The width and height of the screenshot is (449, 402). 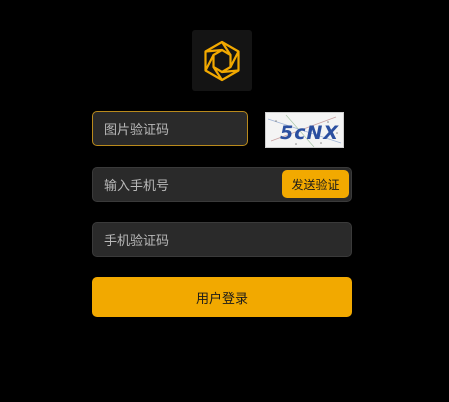 I want to click on sms-code-input: 手机验证码, so click(x=222, y=239).